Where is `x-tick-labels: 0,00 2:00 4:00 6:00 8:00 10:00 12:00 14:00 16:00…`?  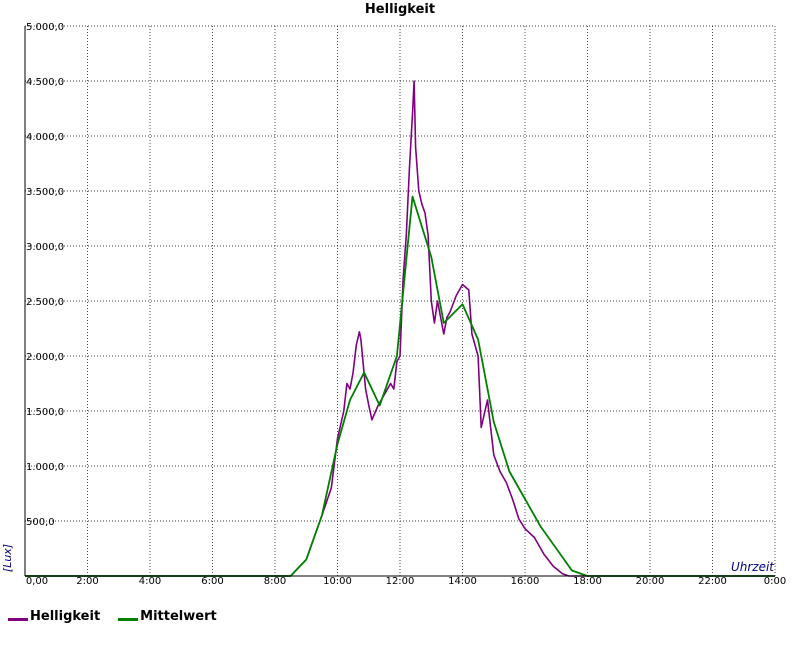
x-tick-labels: 0,00 2:00 4:00 6:00 8:00 10:00 12:00 14:00 16:00… is located at coordinates (406, 581).